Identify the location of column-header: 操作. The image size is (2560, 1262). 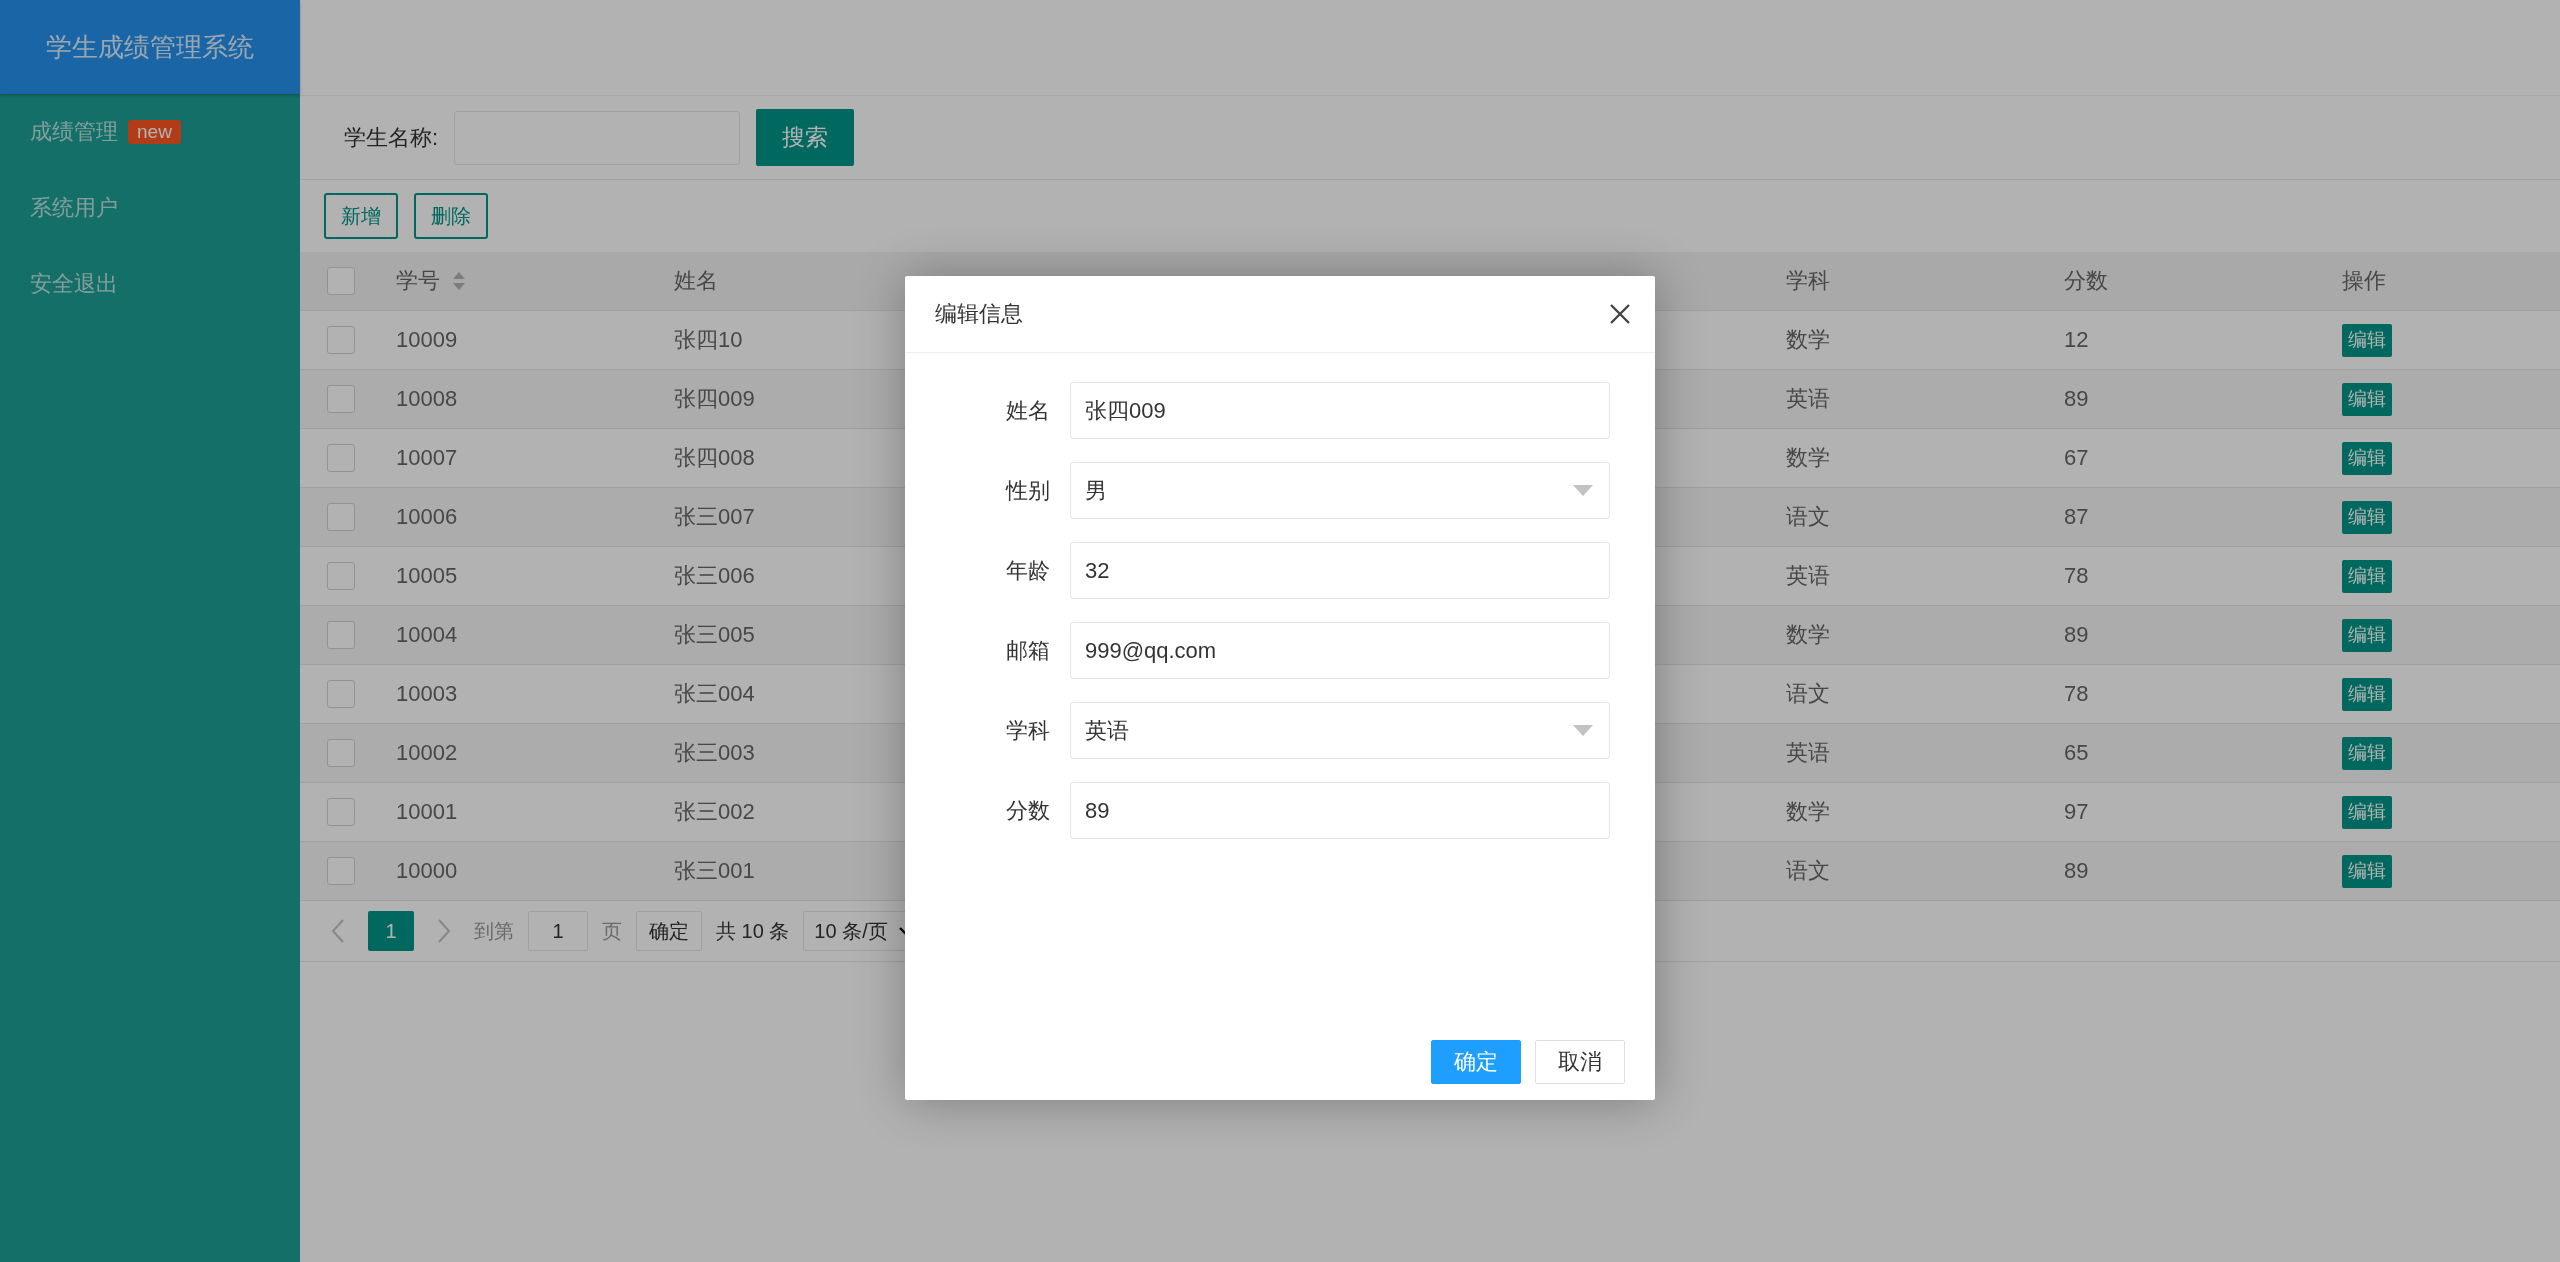
(2364, 281).